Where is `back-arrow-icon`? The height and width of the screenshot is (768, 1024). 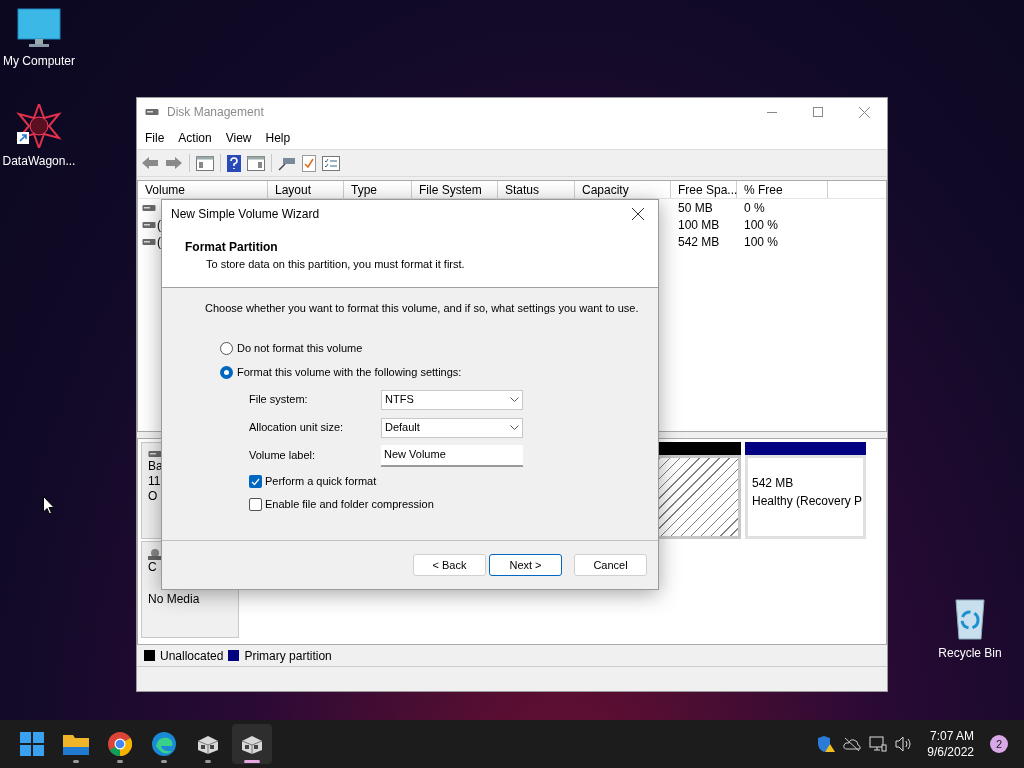 back-arrow-icon is located at coordinates (150, 163).